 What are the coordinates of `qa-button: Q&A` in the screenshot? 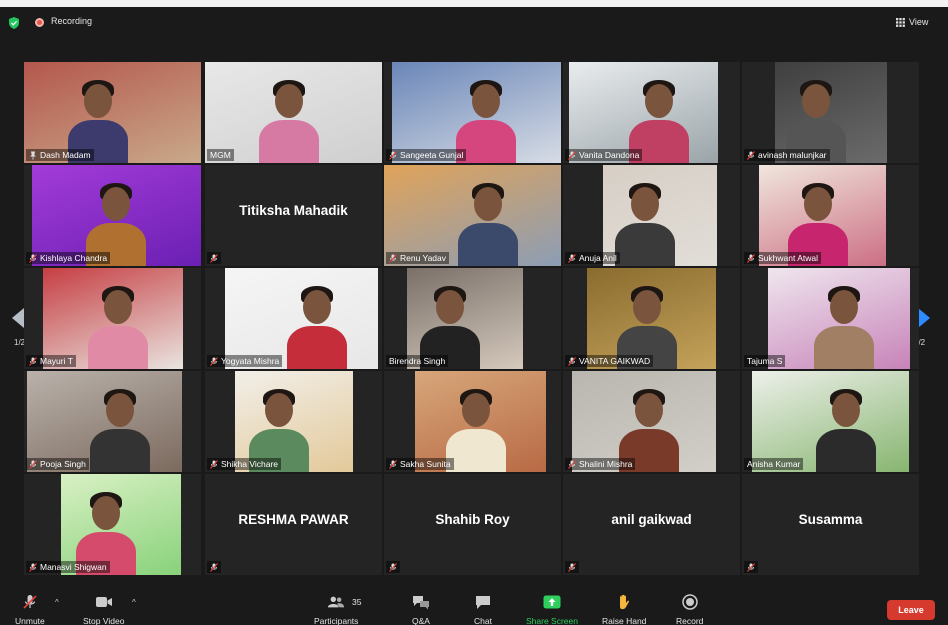 It's located at (421, 609).